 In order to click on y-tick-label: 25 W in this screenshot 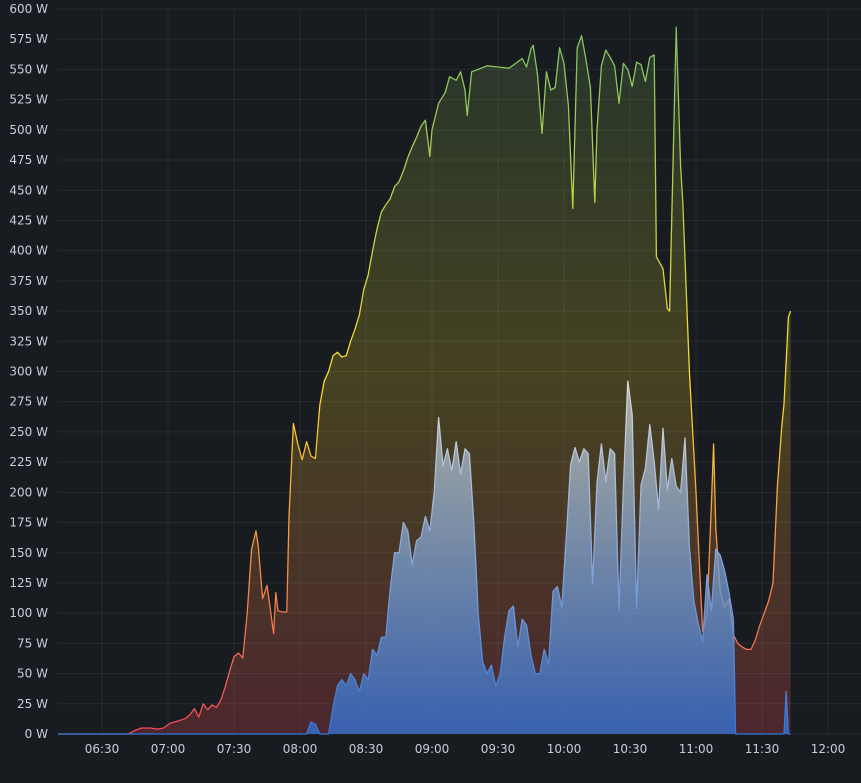, I will do `click(32, 704)`.